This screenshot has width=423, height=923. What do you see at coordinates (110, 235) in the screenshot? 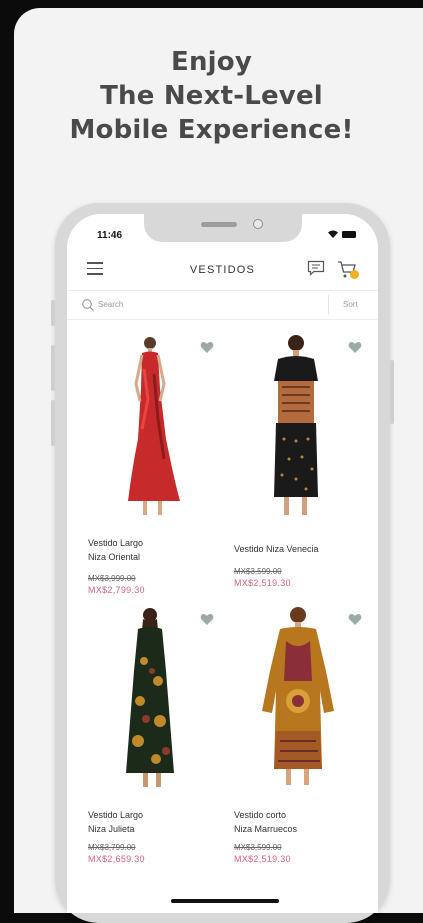
I see `status-time: 11:46` at bounding box center [110, 235].